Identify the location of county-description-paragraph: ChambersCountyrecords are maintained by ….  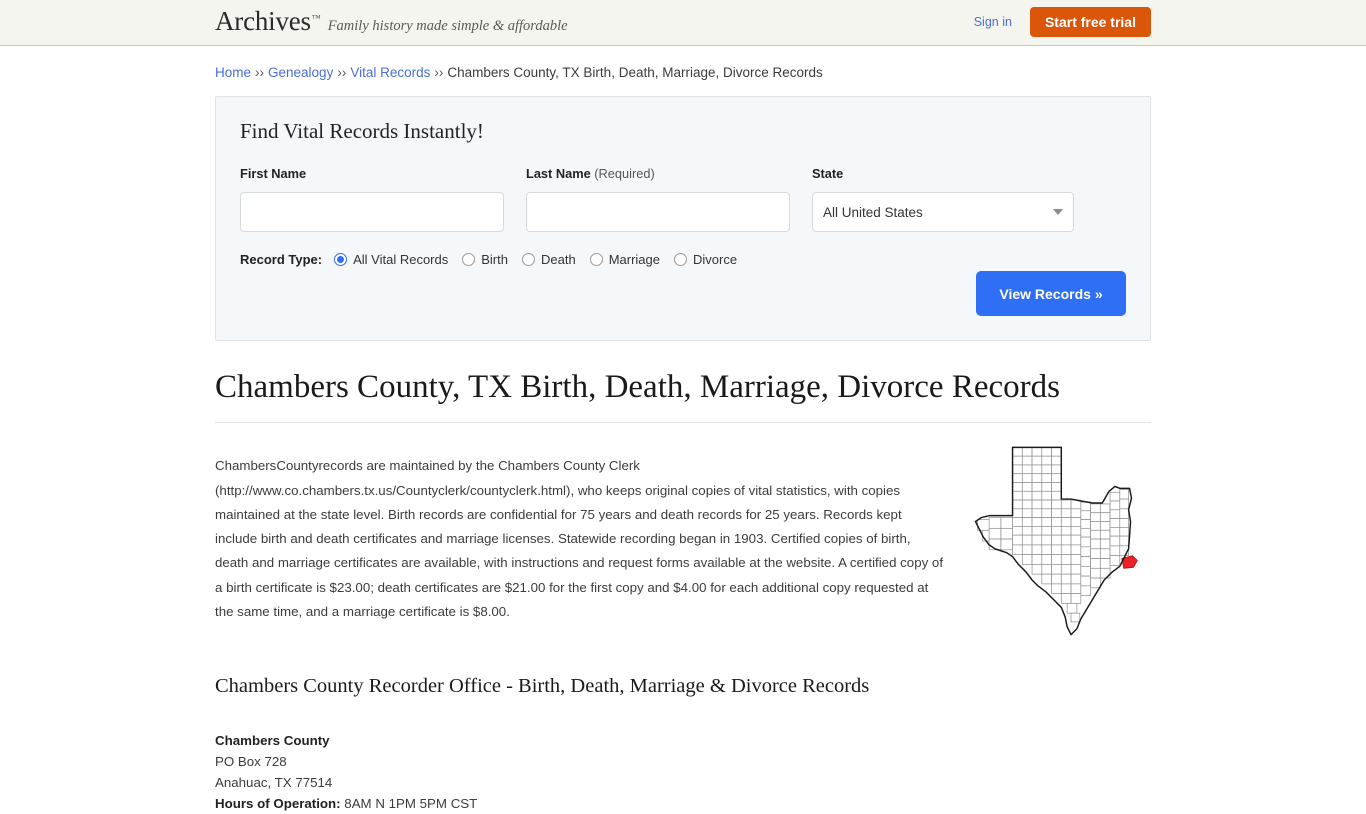
(579, 539).